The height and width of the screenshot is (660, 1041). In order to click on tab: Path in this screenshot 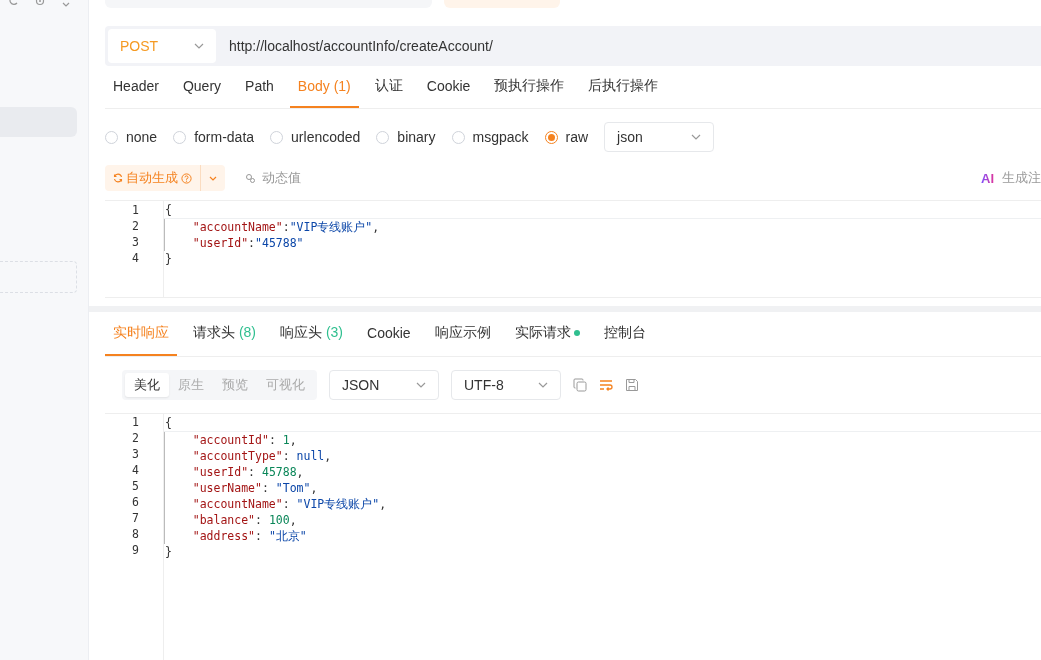, I will do `click(259, 87)`.